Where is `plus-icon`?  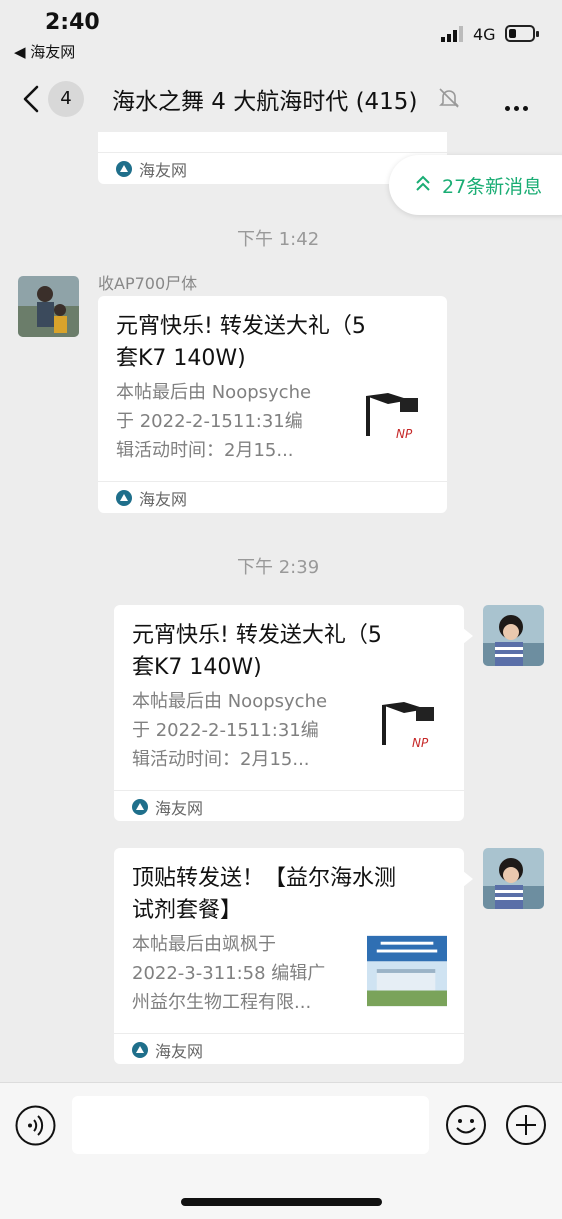
plus-icon is located at coordinates (526, 1125).